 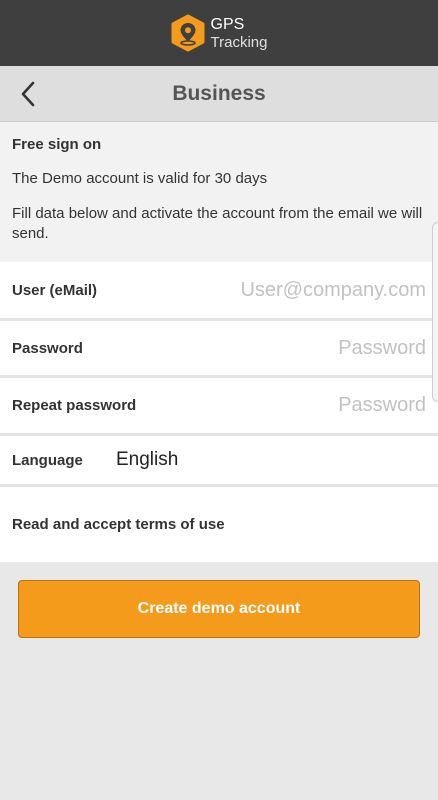 I want to click on page-title: Business, so click(x=219, y=93).